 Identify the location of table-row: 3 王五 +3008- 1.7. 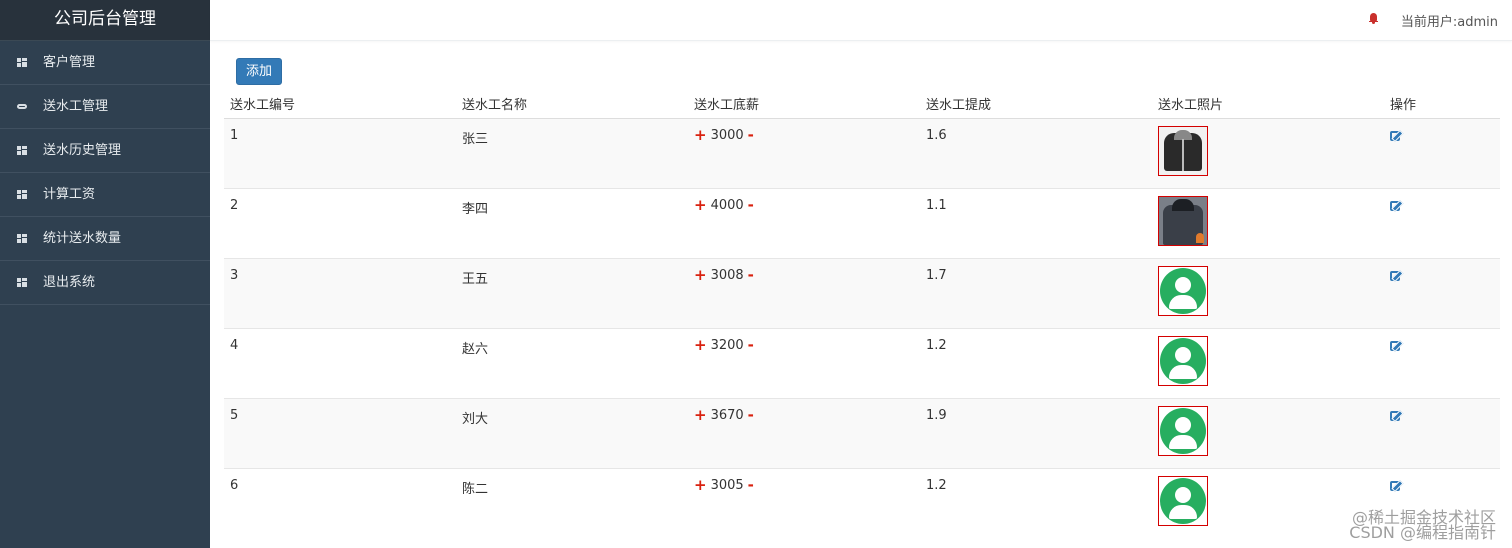
(862, 293).